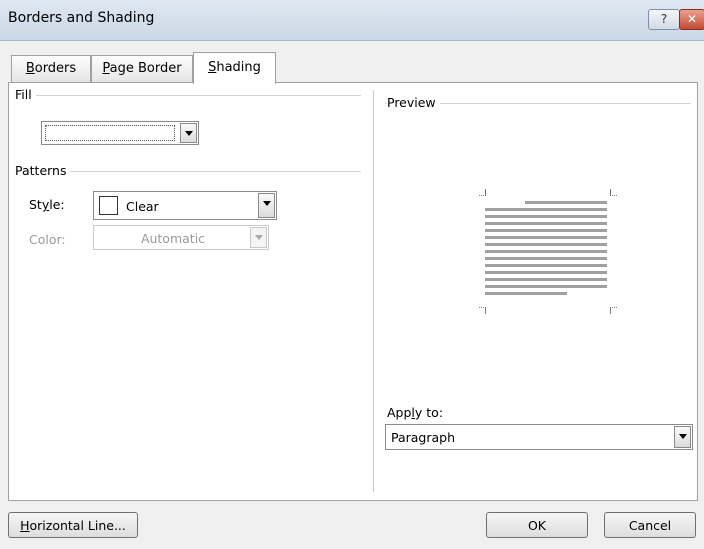 This screenshot has height=549, width=704. I want to click on tab-page-border: Page Border, so click(142, 69).